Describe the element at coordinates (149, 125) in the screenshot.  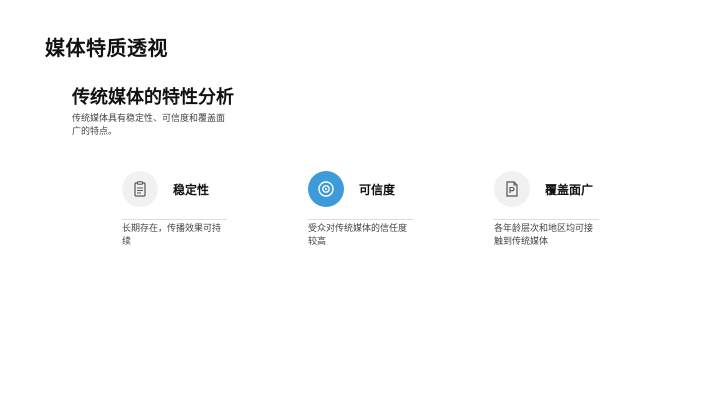
I see `section-description: 传统媒体具有稳定性、可信度和覆盖面广的特点。` at that location.